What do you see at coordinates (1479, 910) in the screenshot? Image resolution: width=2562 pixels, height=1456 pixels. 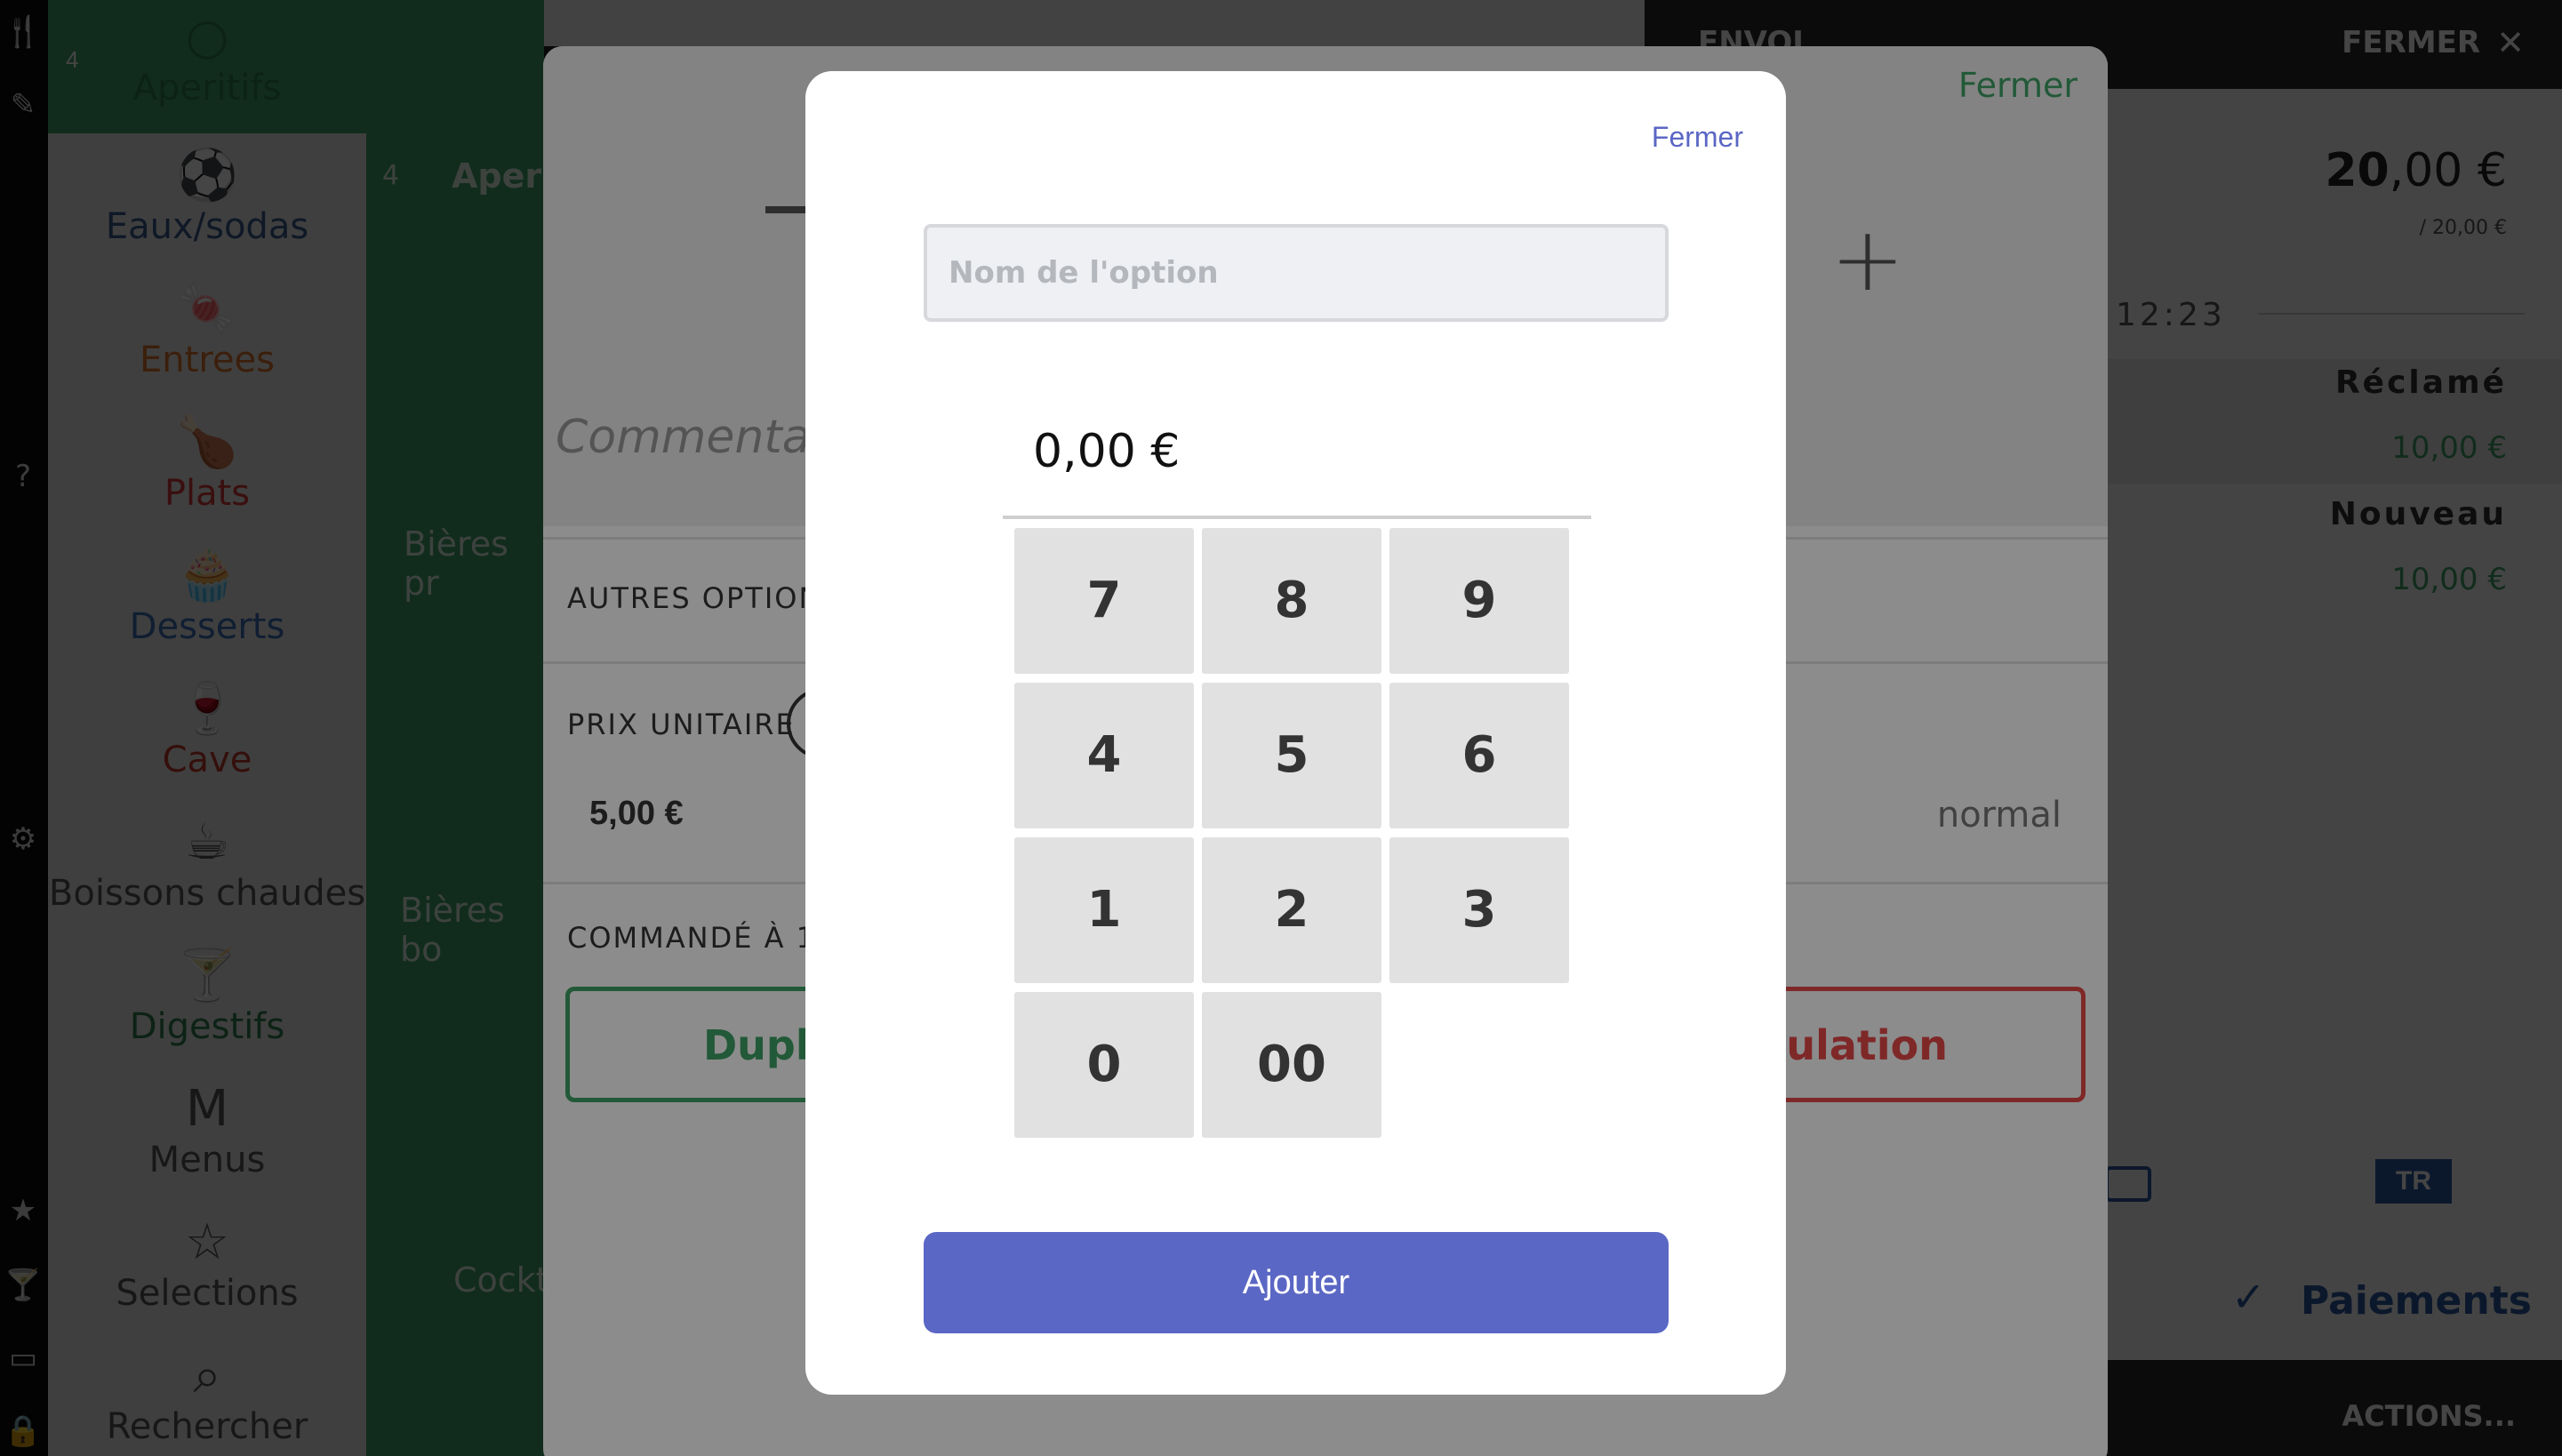 I see `key-3: 3` at bounding box center [1479, 910].